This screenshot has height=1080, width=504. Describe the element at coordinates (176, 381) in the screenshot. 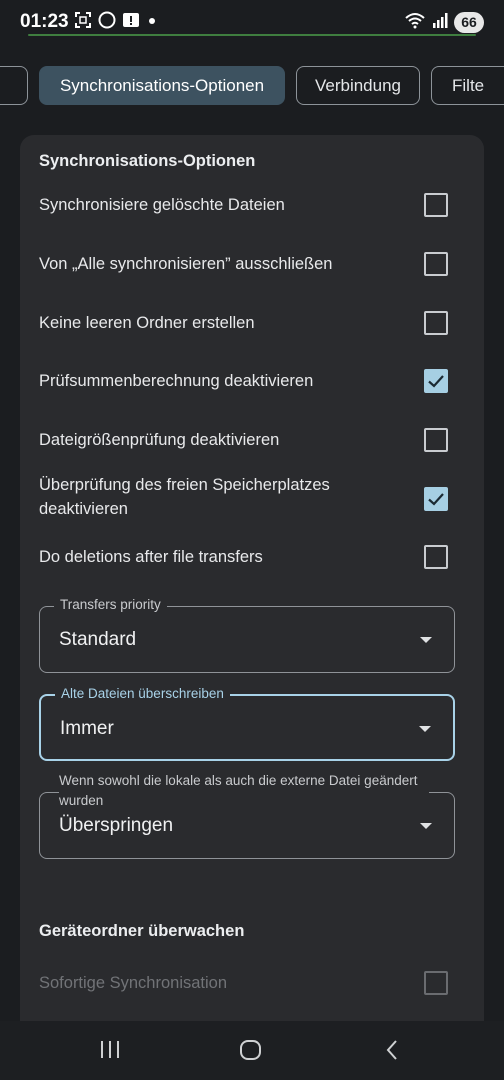

I see `option-label: Prüfsummenberechnung deaktivieren` at that location.